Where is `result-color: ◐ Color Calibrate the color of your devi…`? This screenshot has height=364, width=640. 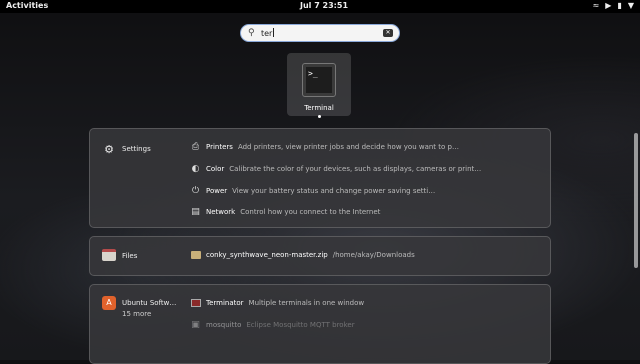
result-color: ◐ Color Calibrate the color of your devi… is located at coordinates (336, 168).